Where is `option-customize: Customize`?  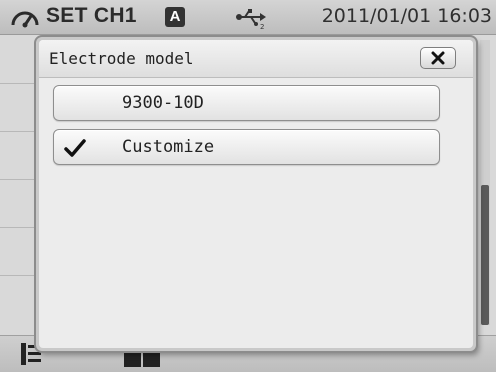
option-customize: Customize is located at coordinates (246, 147).